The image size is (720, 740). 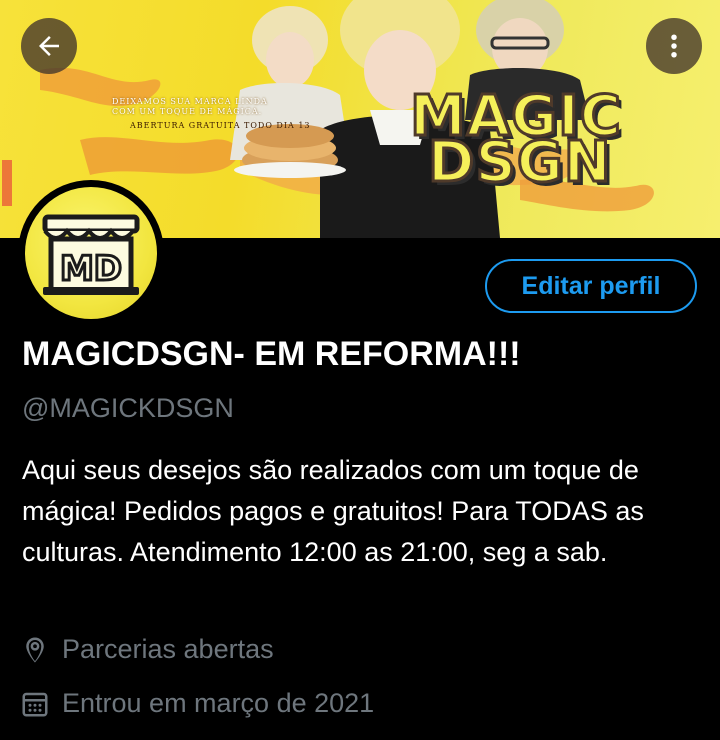 I want to click on store-logo-icon: MD, so click(x=91, y=254).